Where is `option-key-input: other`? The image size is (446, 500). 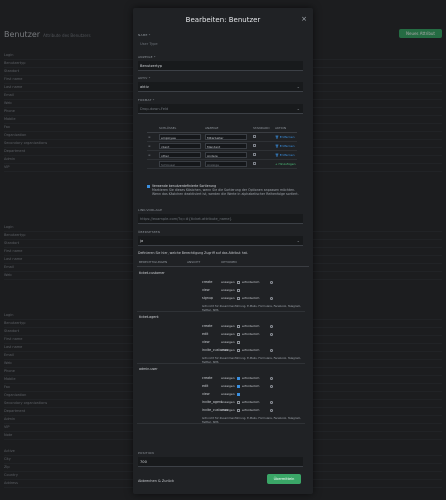 option-key-input: other is located at coordinates (180, 155).